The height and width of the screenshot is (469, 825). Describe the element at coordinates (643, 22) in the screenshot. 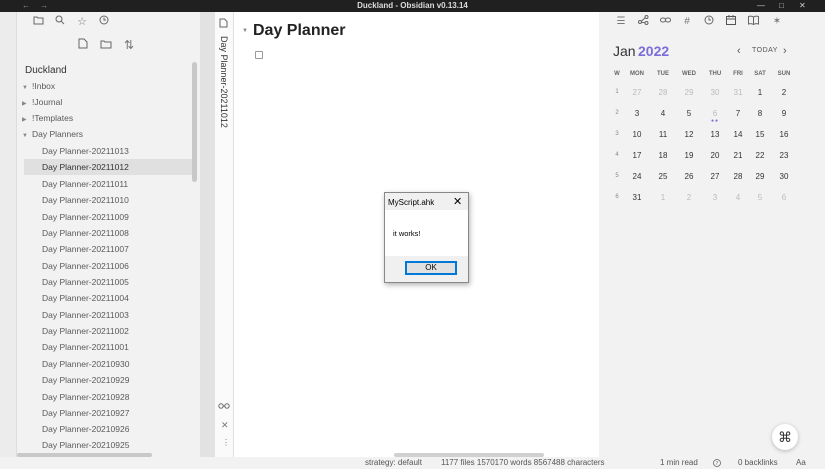

I see `graph-icon` at that location.